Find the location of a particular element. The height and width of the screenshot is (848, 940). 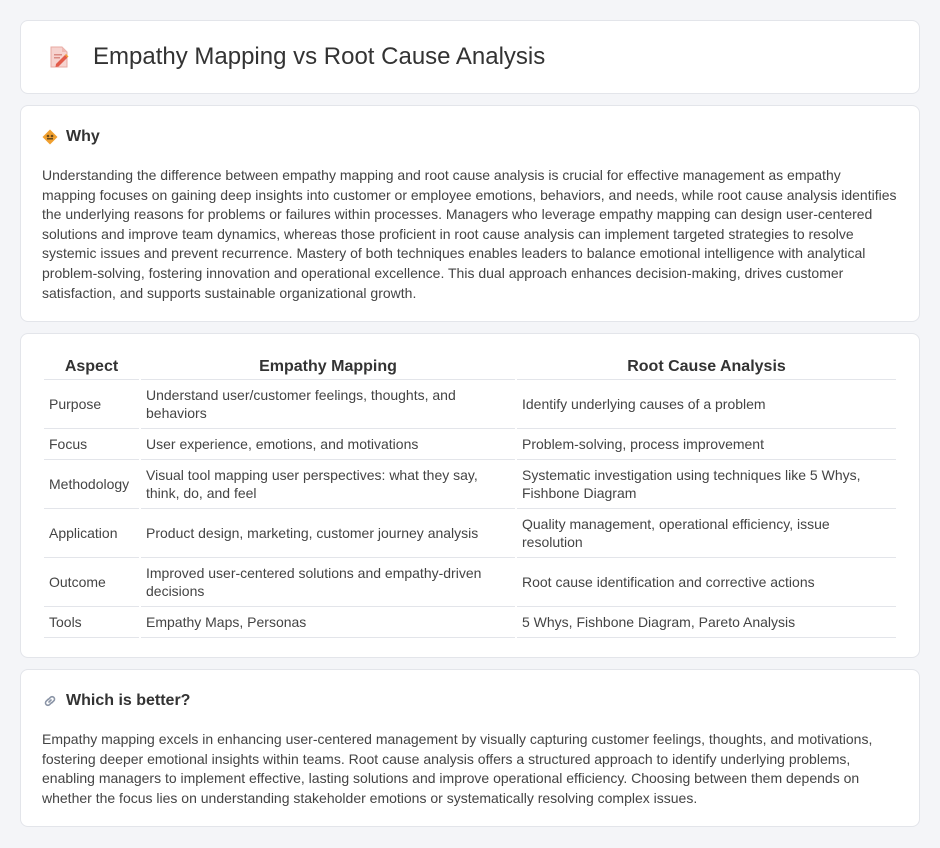

cell-empathy: Empathy Maps, Personas is located at coordinates (328, 622).